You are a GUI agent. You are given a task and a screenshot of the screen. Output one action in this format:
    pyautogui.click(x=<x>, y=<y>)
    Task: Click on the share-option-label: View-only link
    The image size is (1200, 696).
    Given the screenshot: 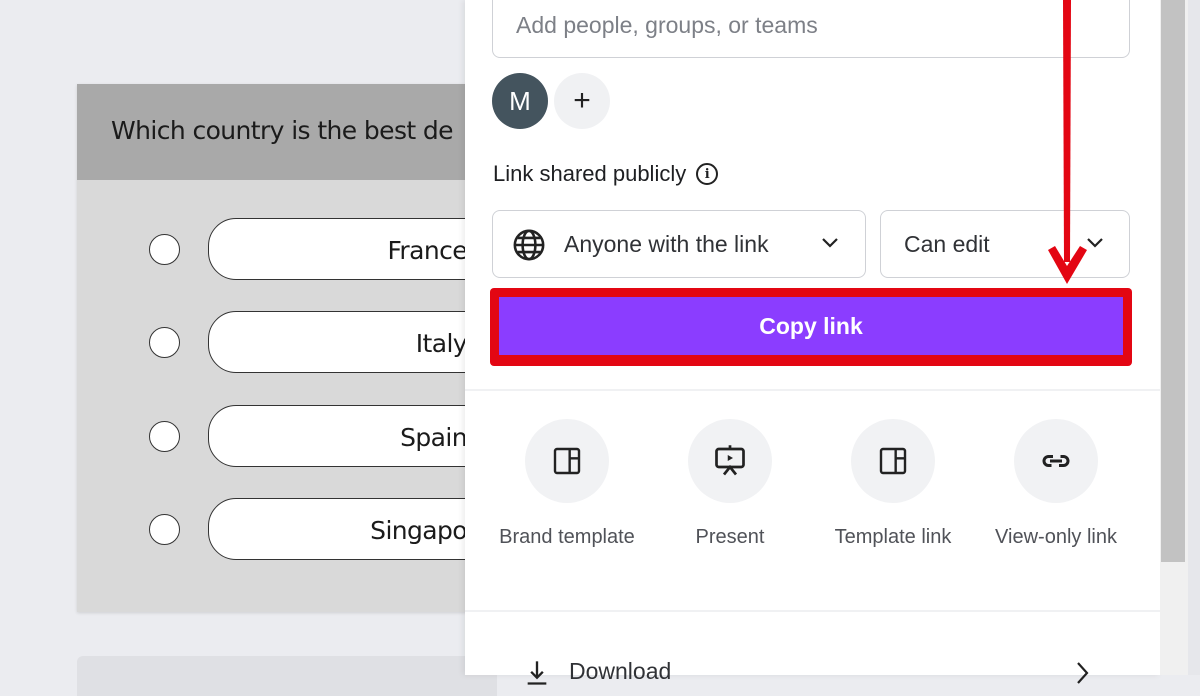 What is the action you would take?
    pyautogui.click(x=1056, y=537)
    